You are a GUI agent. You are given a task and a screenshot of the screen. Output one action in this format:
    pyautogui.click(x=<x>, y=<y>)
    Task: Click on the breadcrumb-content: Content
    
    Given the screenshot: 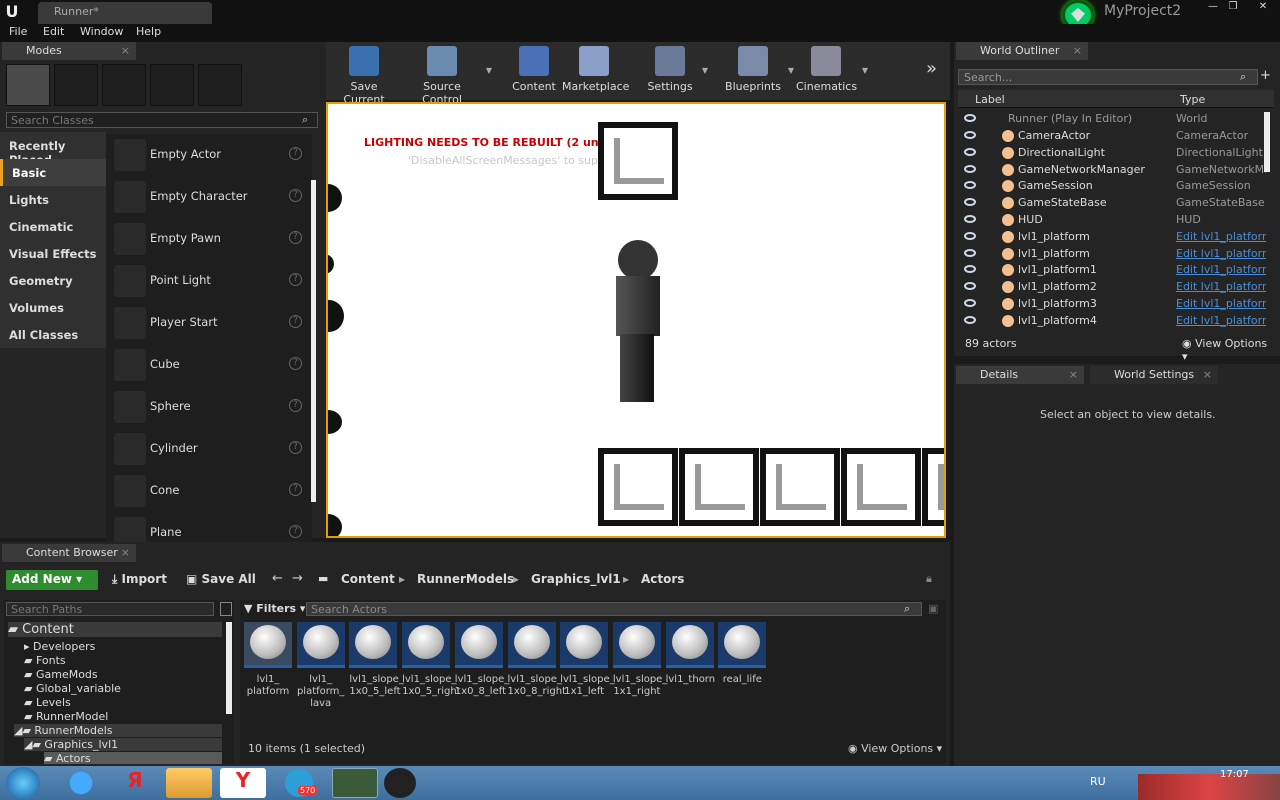 What is the action you would take?
    pyautogui.click(x=368, y=579)
    